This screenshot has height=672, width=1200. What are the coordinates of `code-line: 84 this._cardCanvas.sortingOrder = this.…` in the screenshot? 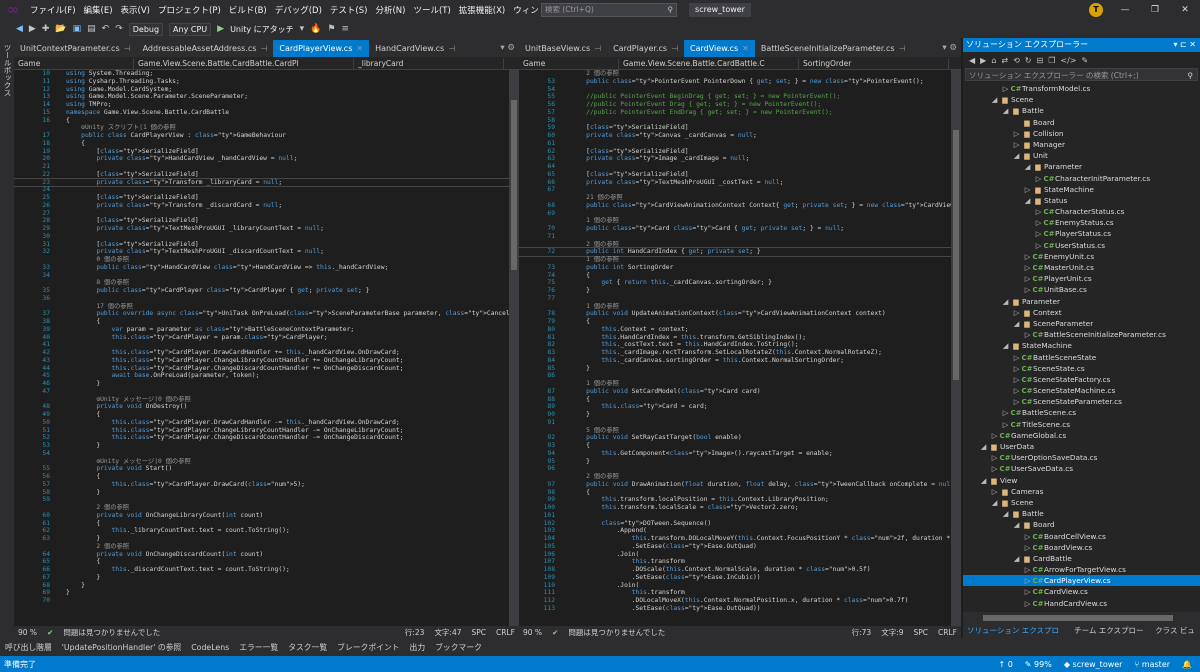 It's located at (735, 361).